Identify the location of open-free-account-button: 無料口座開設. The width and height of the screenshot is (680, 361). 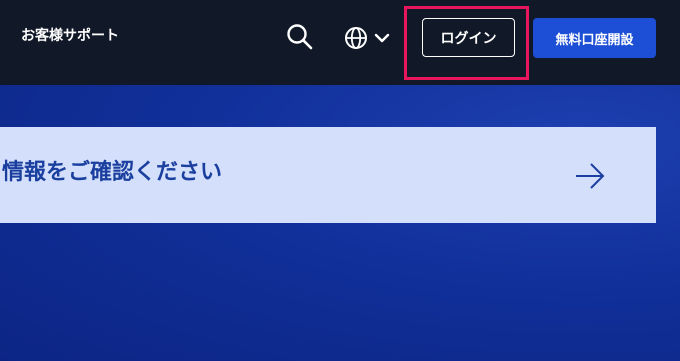
(594, 38).